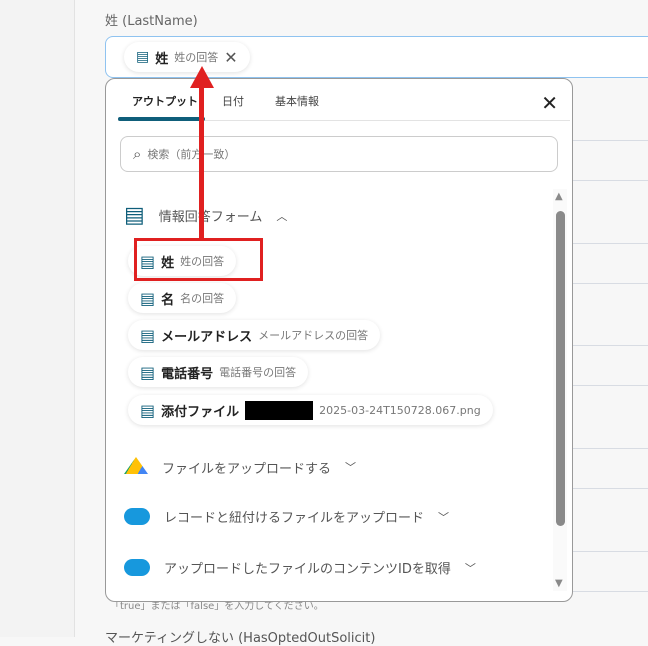 The width and height of the screenshot is (648, 646). What do you see at coordinates (187, 374) in the screenshot?
I see `item-key: 電話番号` at bounding box center [187, 374].